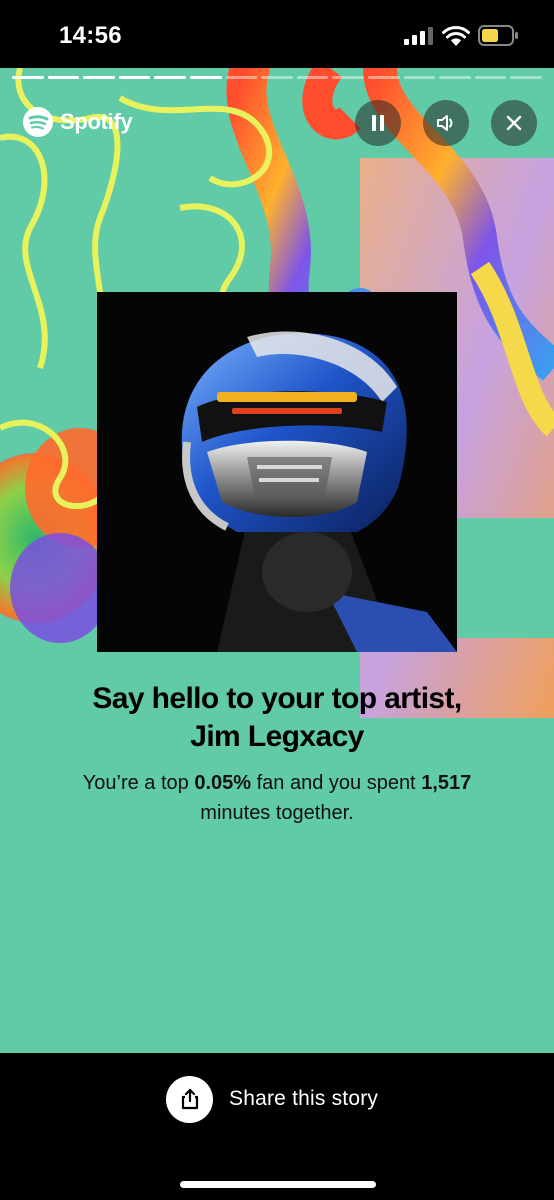 This screenshot has width=554, height=1200. What do you see at coordinates (277, 34) in the screenshot?
I see `status-bar: 14:56` at bounding box center [277, 34].